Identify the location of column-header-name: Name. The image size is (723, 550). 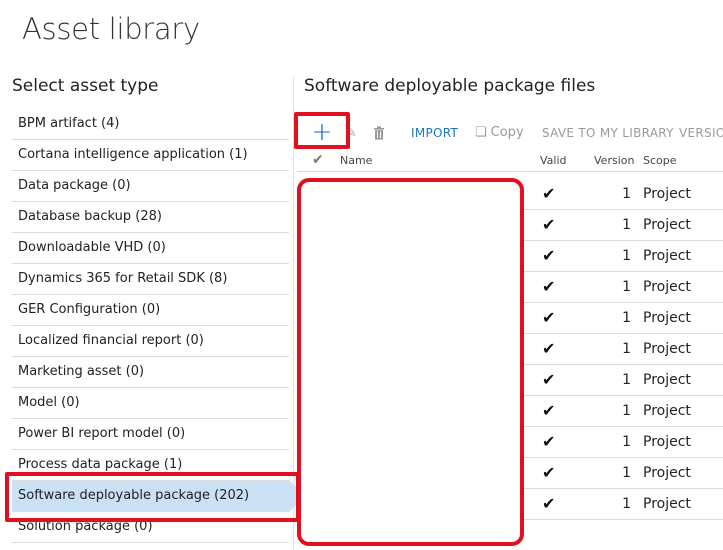
(356, 160).